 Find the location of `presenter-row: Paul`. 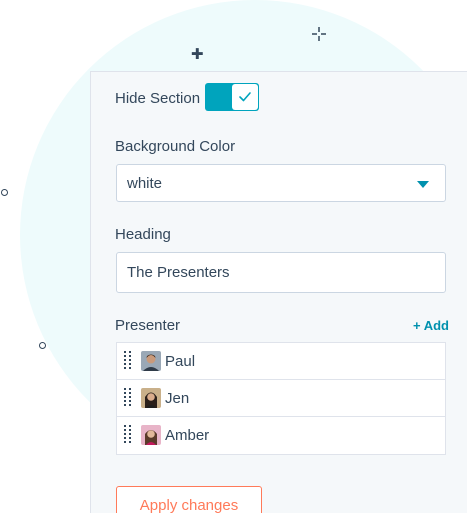

presenter-row: Paul is located at coordinates (281, 361).